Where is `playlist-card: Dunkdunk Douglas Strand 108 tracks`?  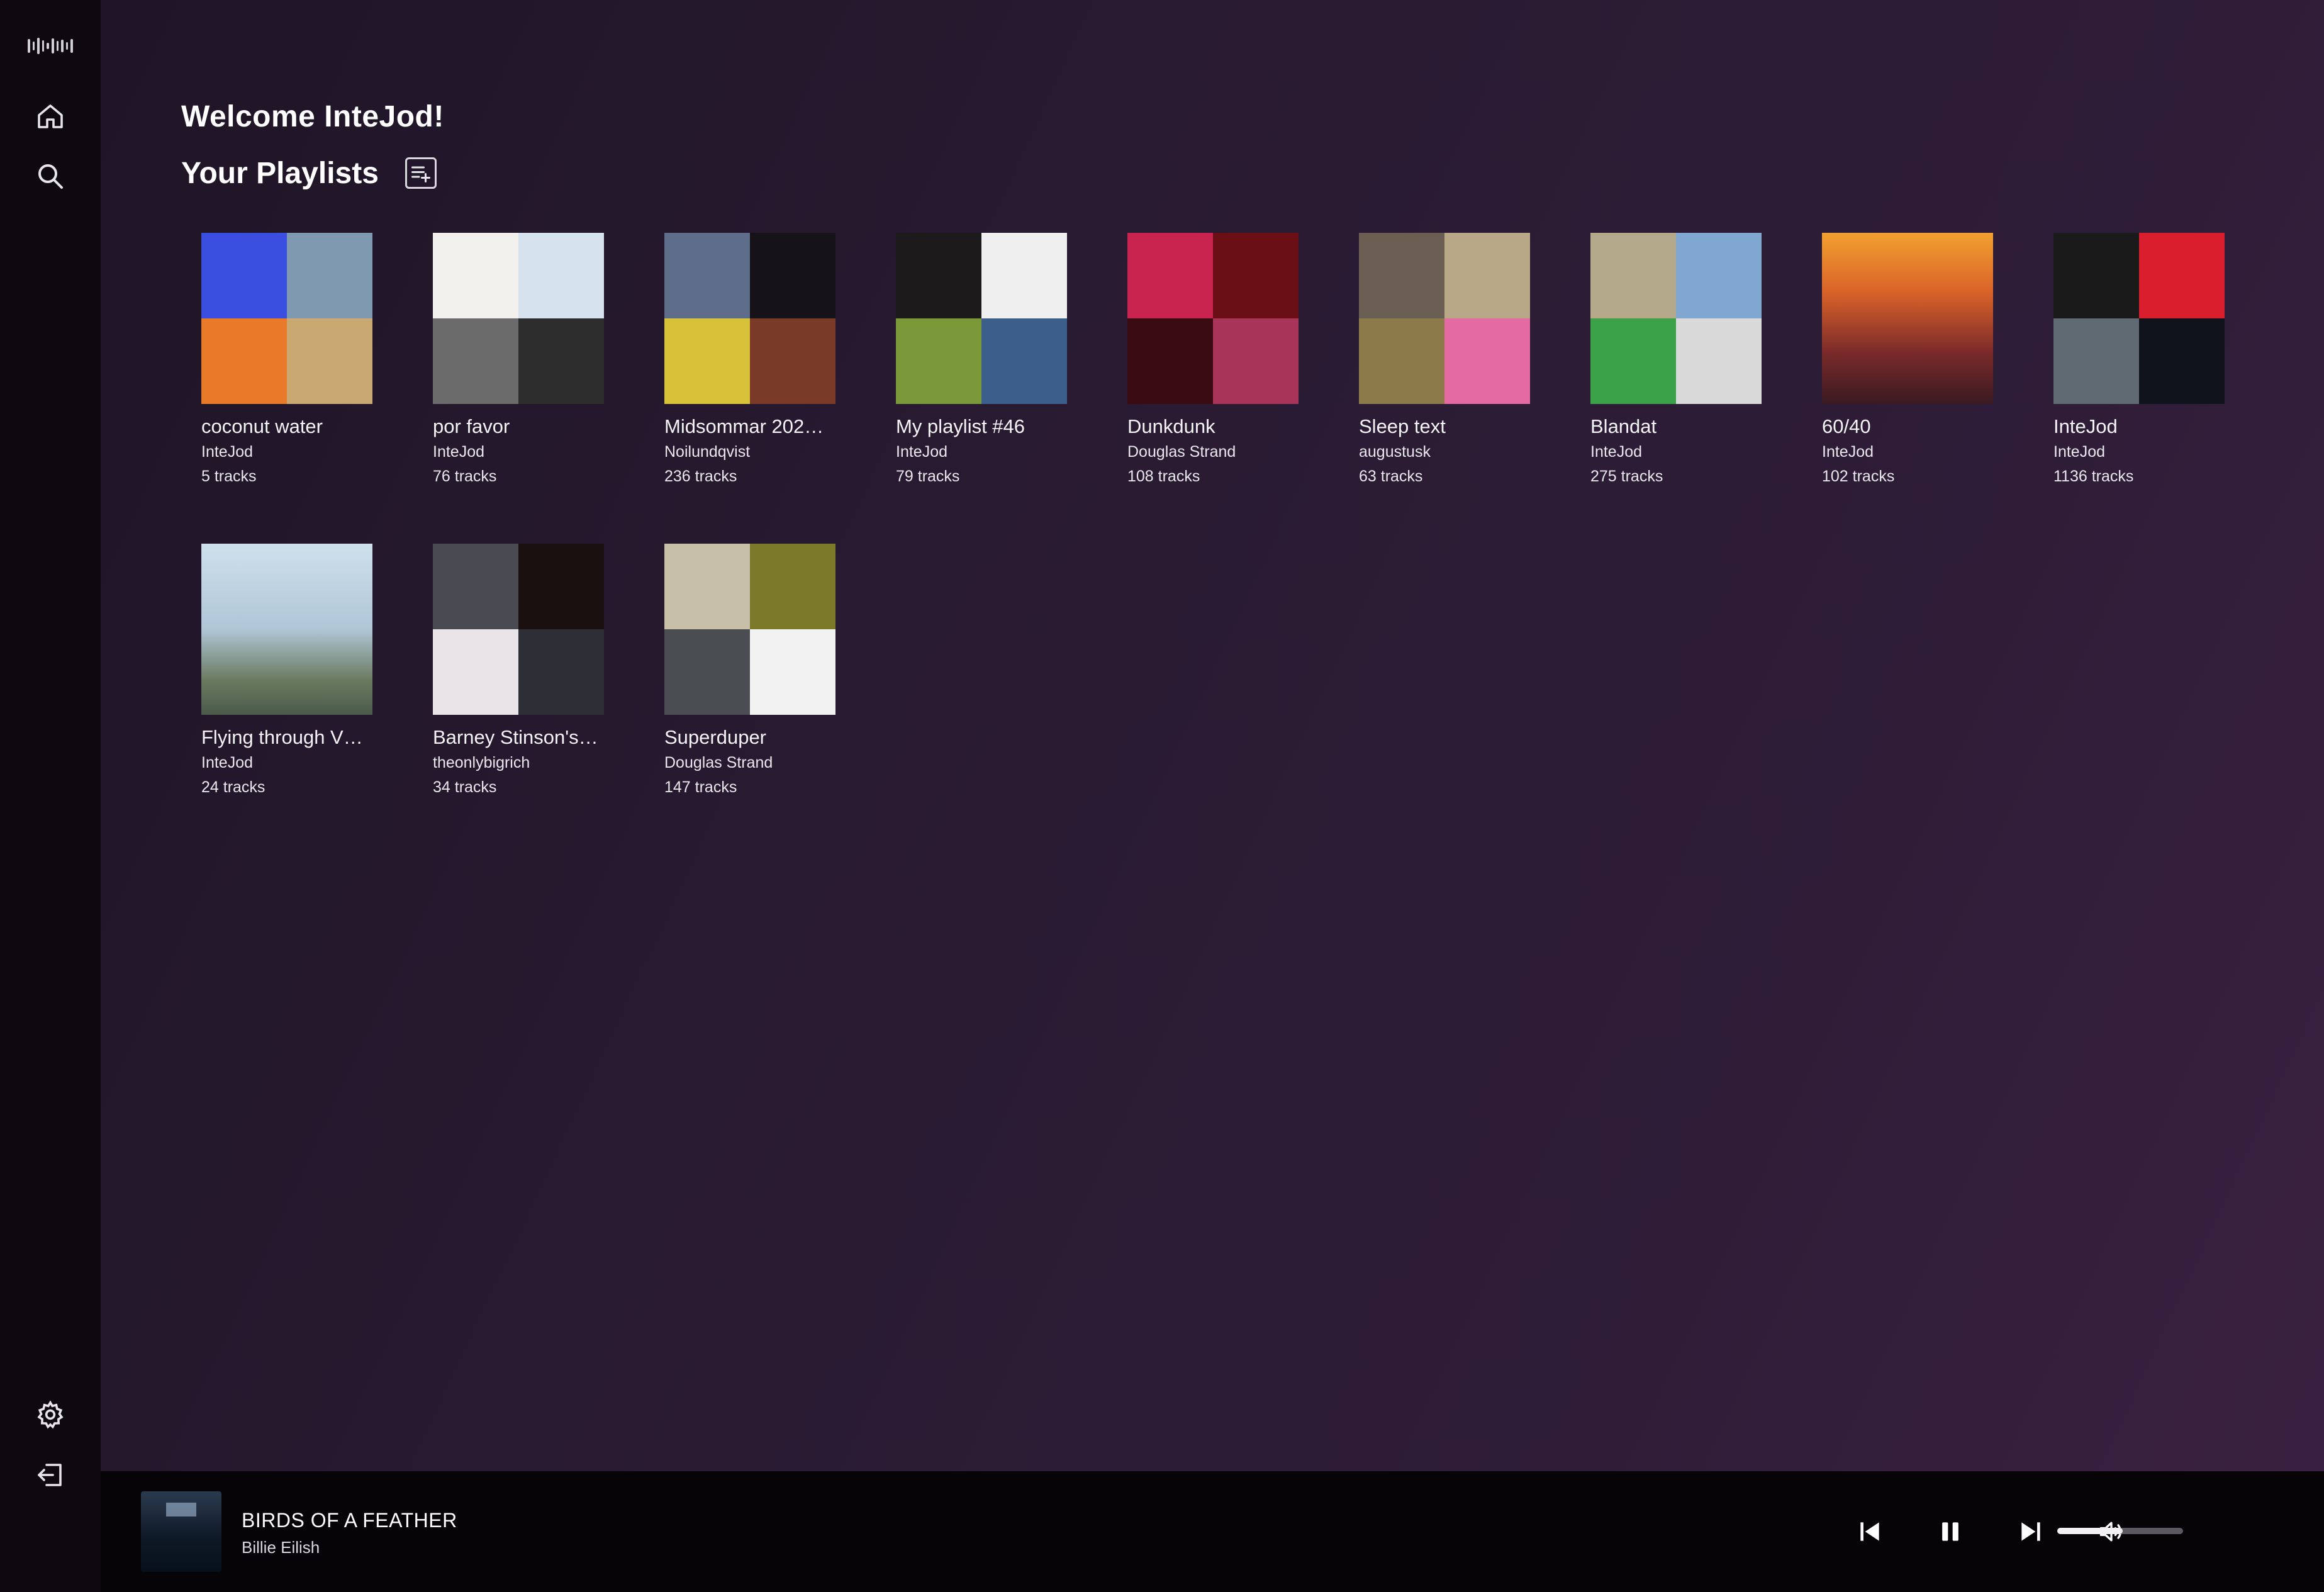
playlist-card: Dunkdunk Douglas Strand 108 tracks is located at coordinates (1213, 359).